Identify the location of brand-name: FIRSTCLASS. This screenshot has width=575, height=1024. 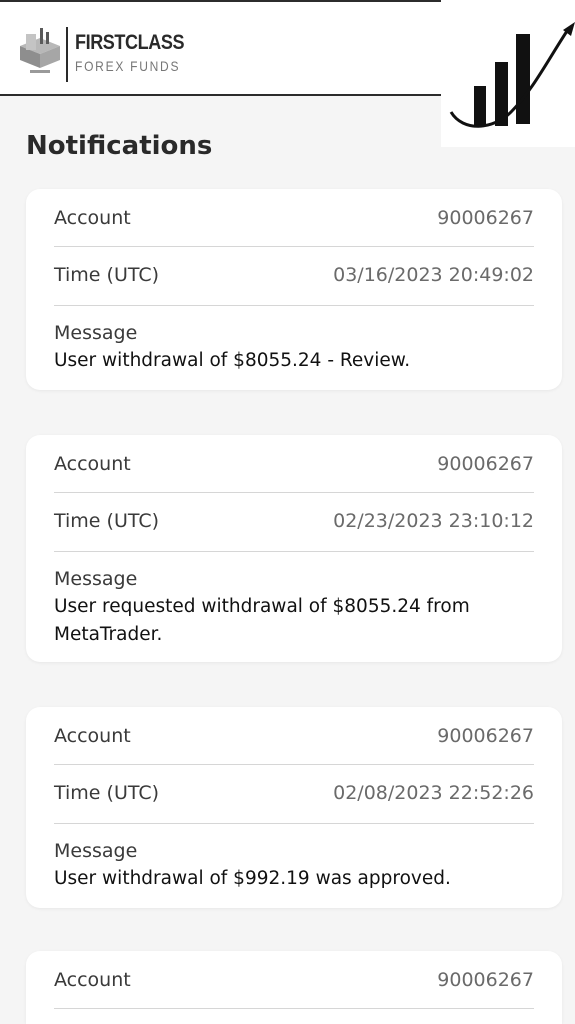
(130, 42).